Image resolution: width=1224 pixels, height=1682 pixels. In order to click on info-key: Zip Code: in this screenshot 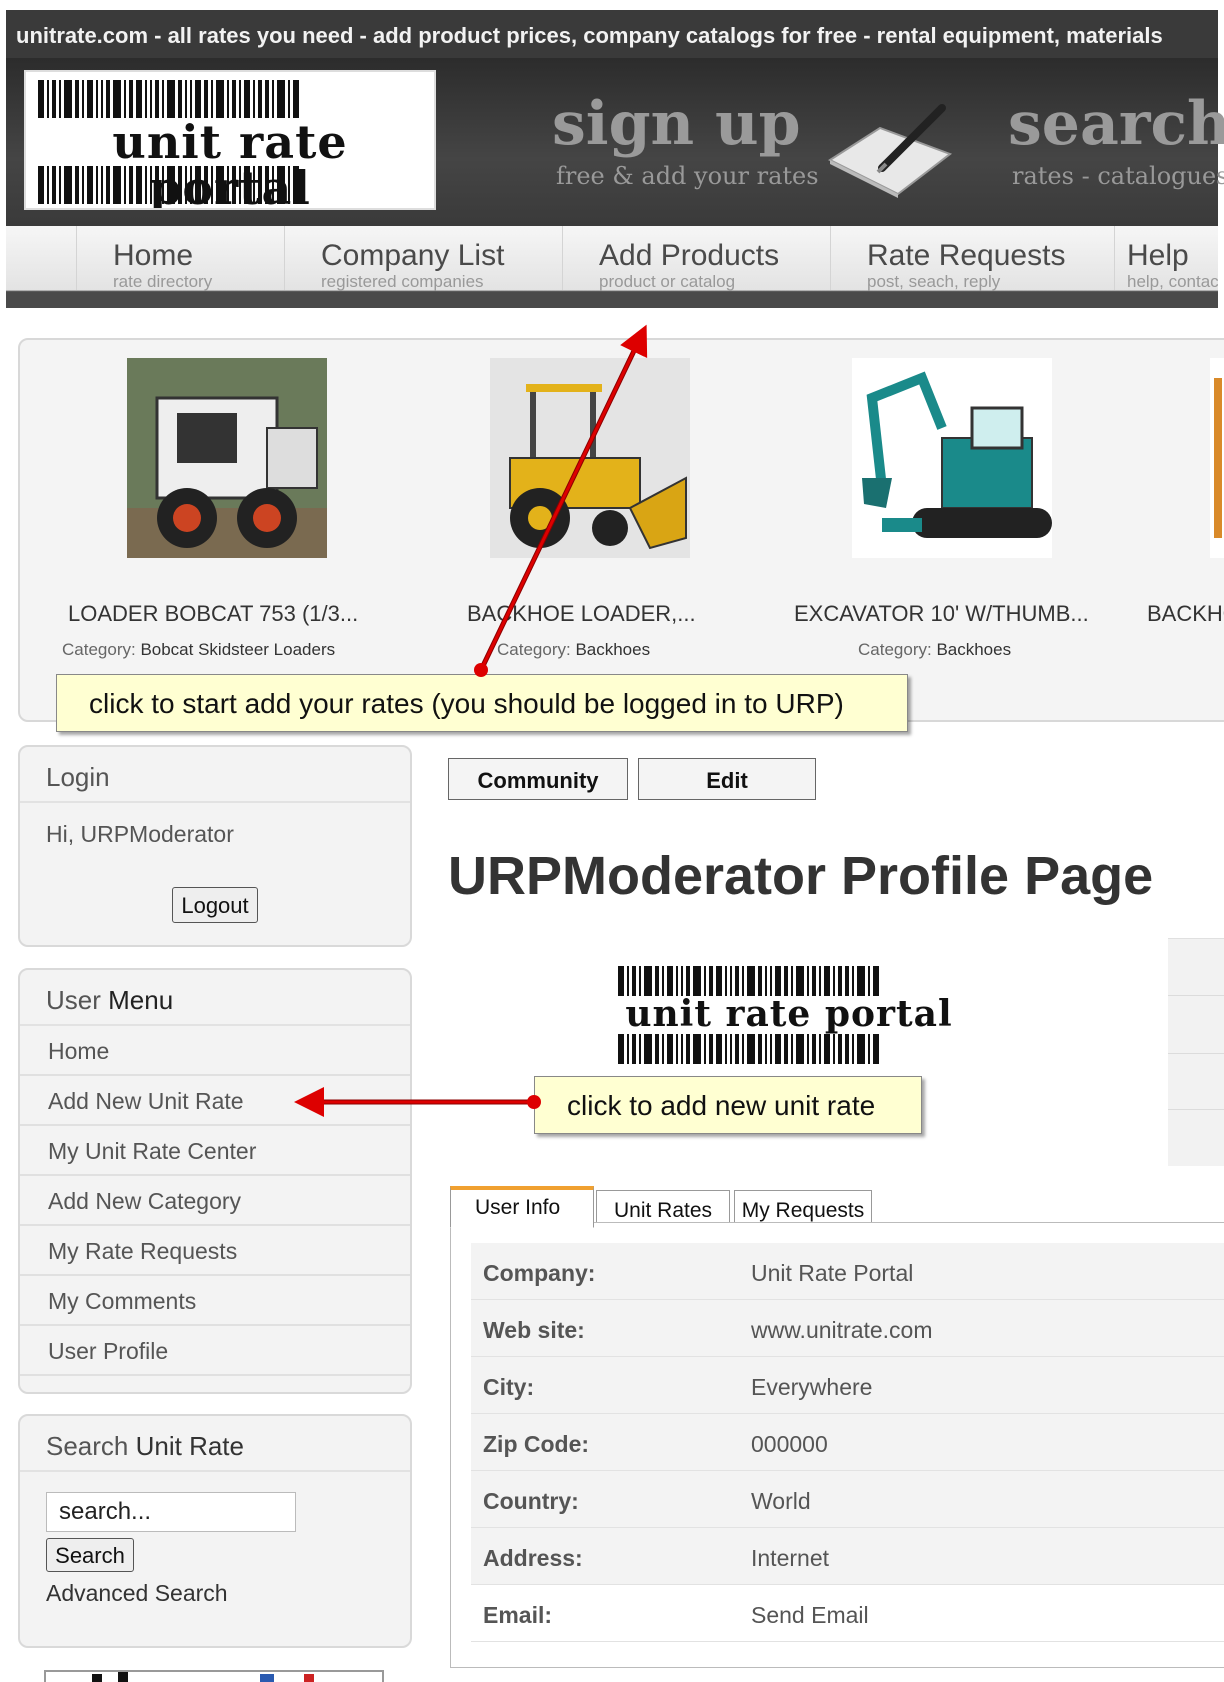, I will do `click(536, 1444)`.